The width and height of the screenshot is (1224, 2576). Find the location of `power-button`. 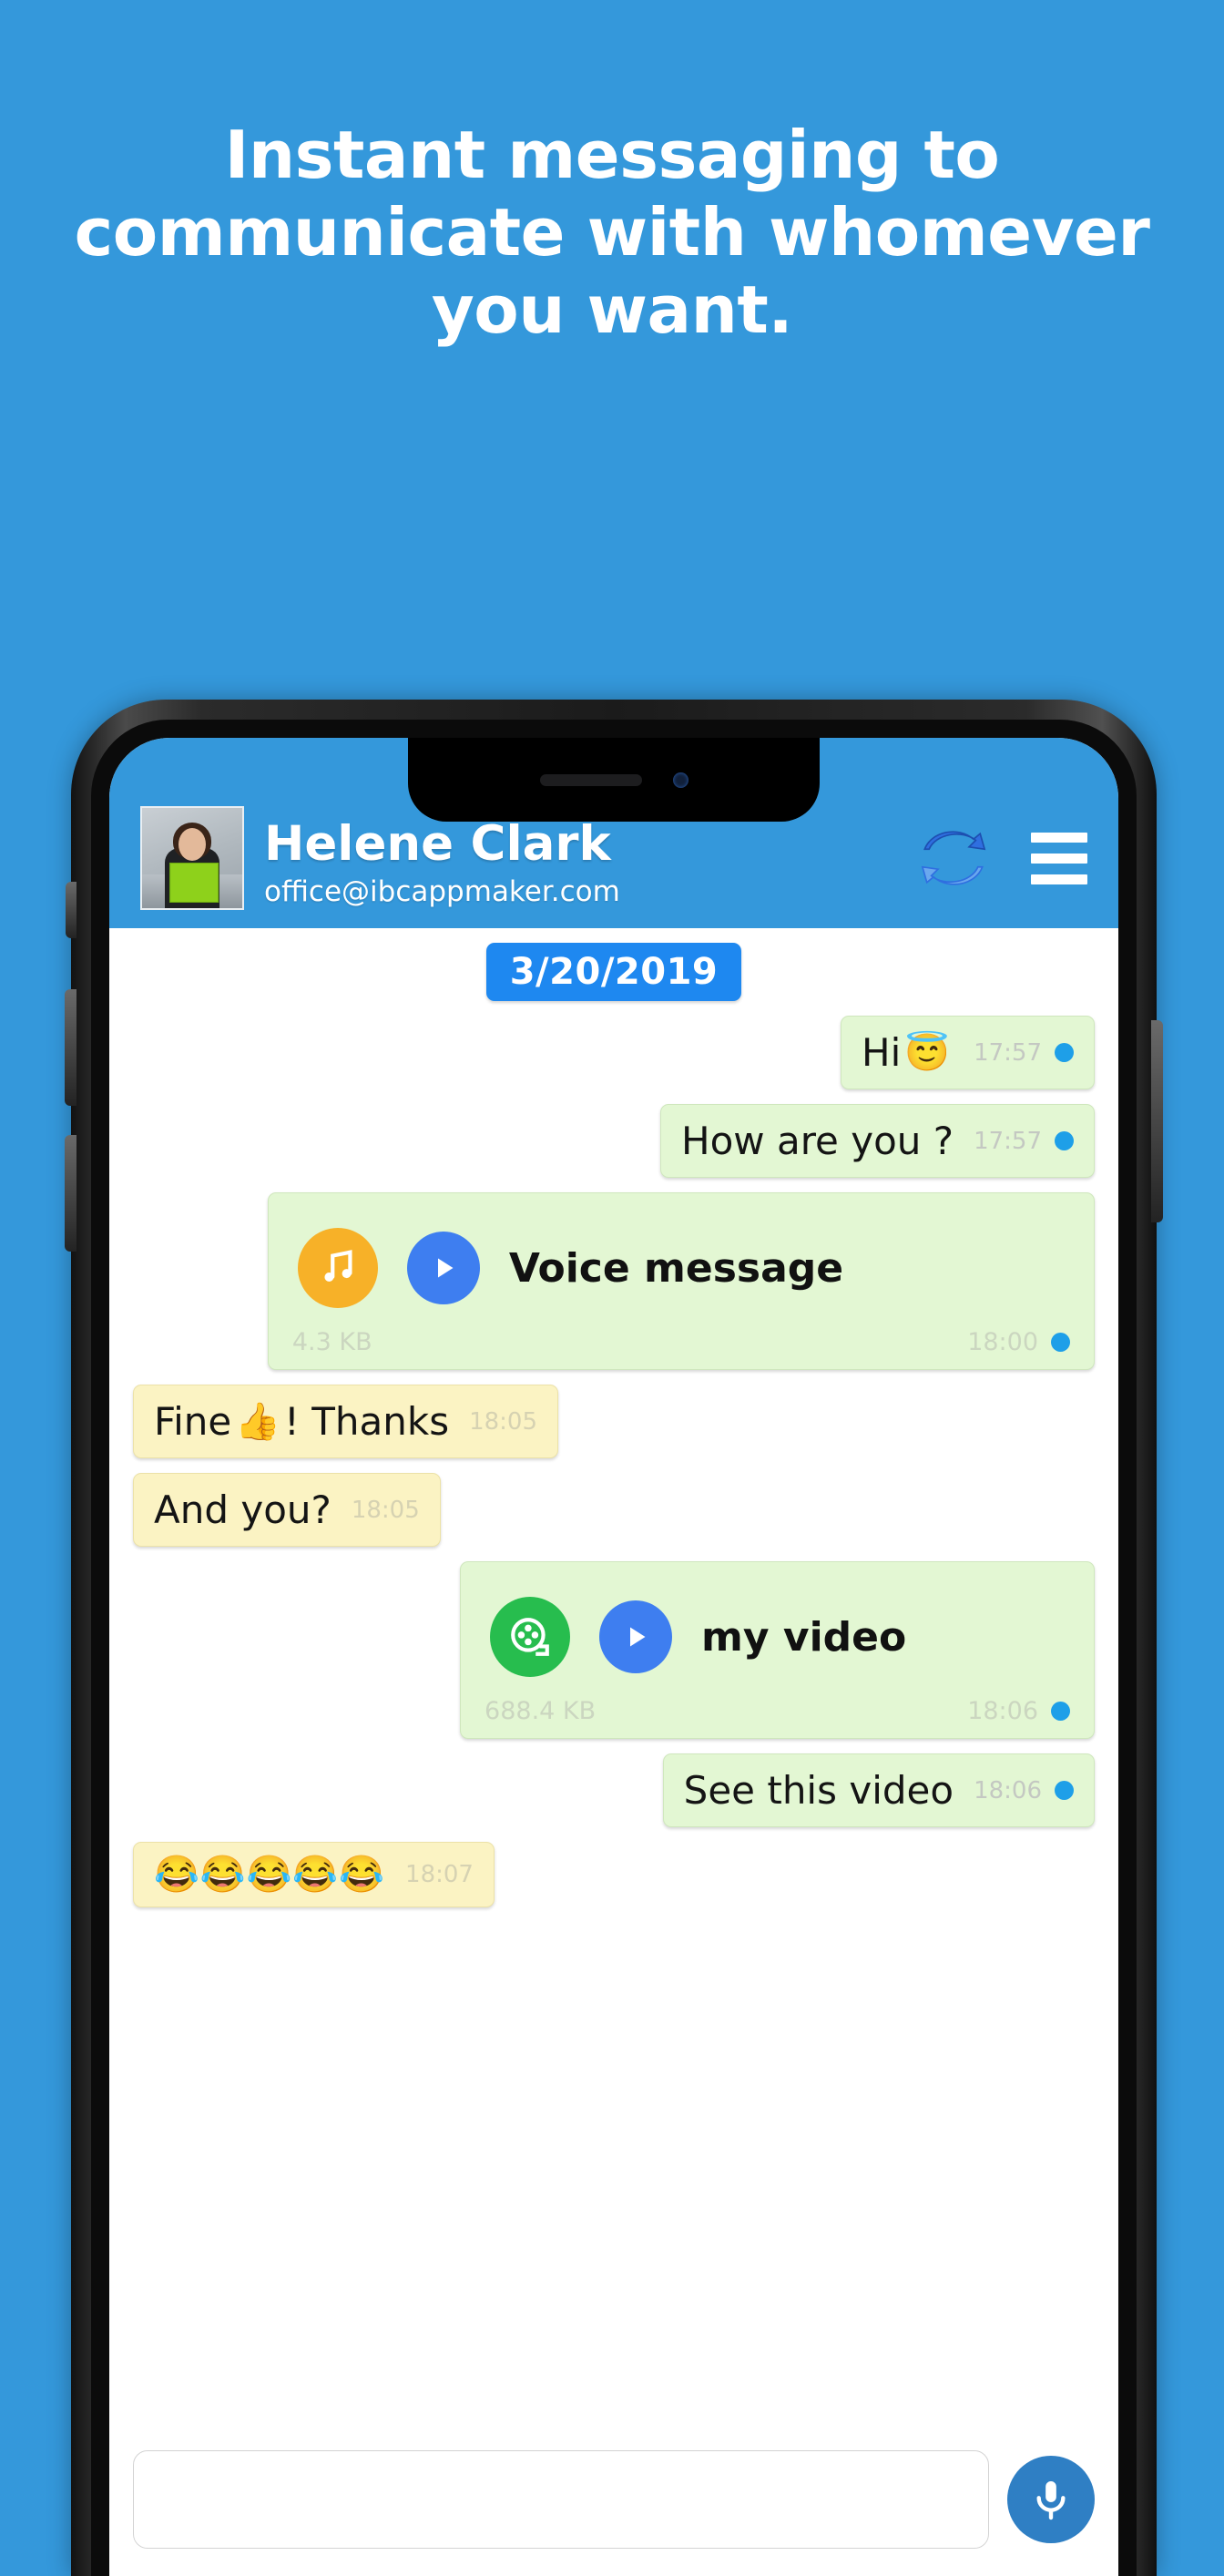

power-button is located at coordinates (1157, 1121).